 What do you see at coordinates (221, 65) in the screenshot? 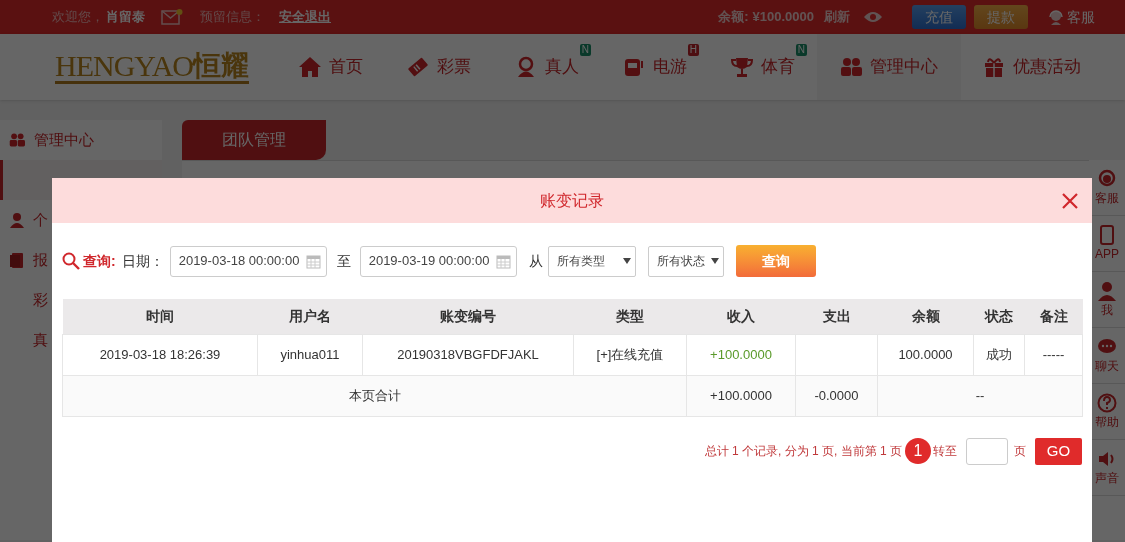
I see `logo-text: 恒耀` at bounding box center [221, 65].